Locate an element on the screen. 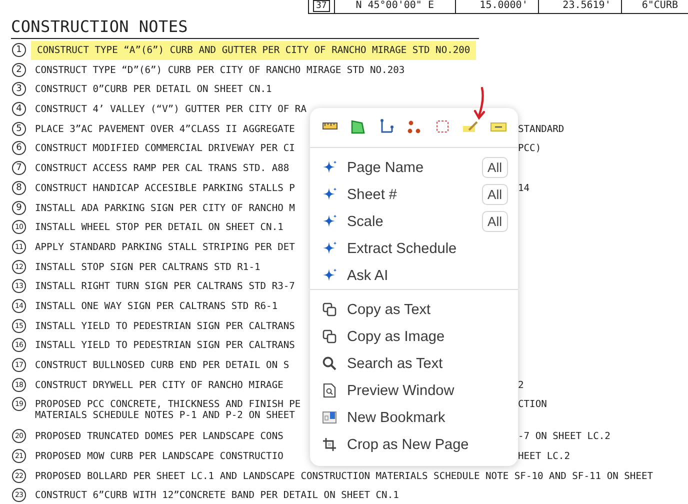 Image resolution: width=688 pixels, height=504 pixels. polygon-icon is located at coordinates (357, 126).